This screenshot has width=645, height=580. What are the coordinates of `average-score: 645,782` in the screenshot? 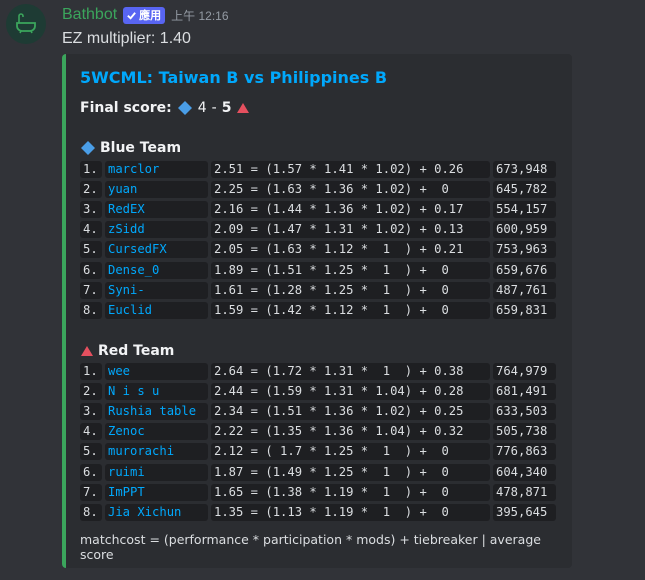 It's located at (524, 189).